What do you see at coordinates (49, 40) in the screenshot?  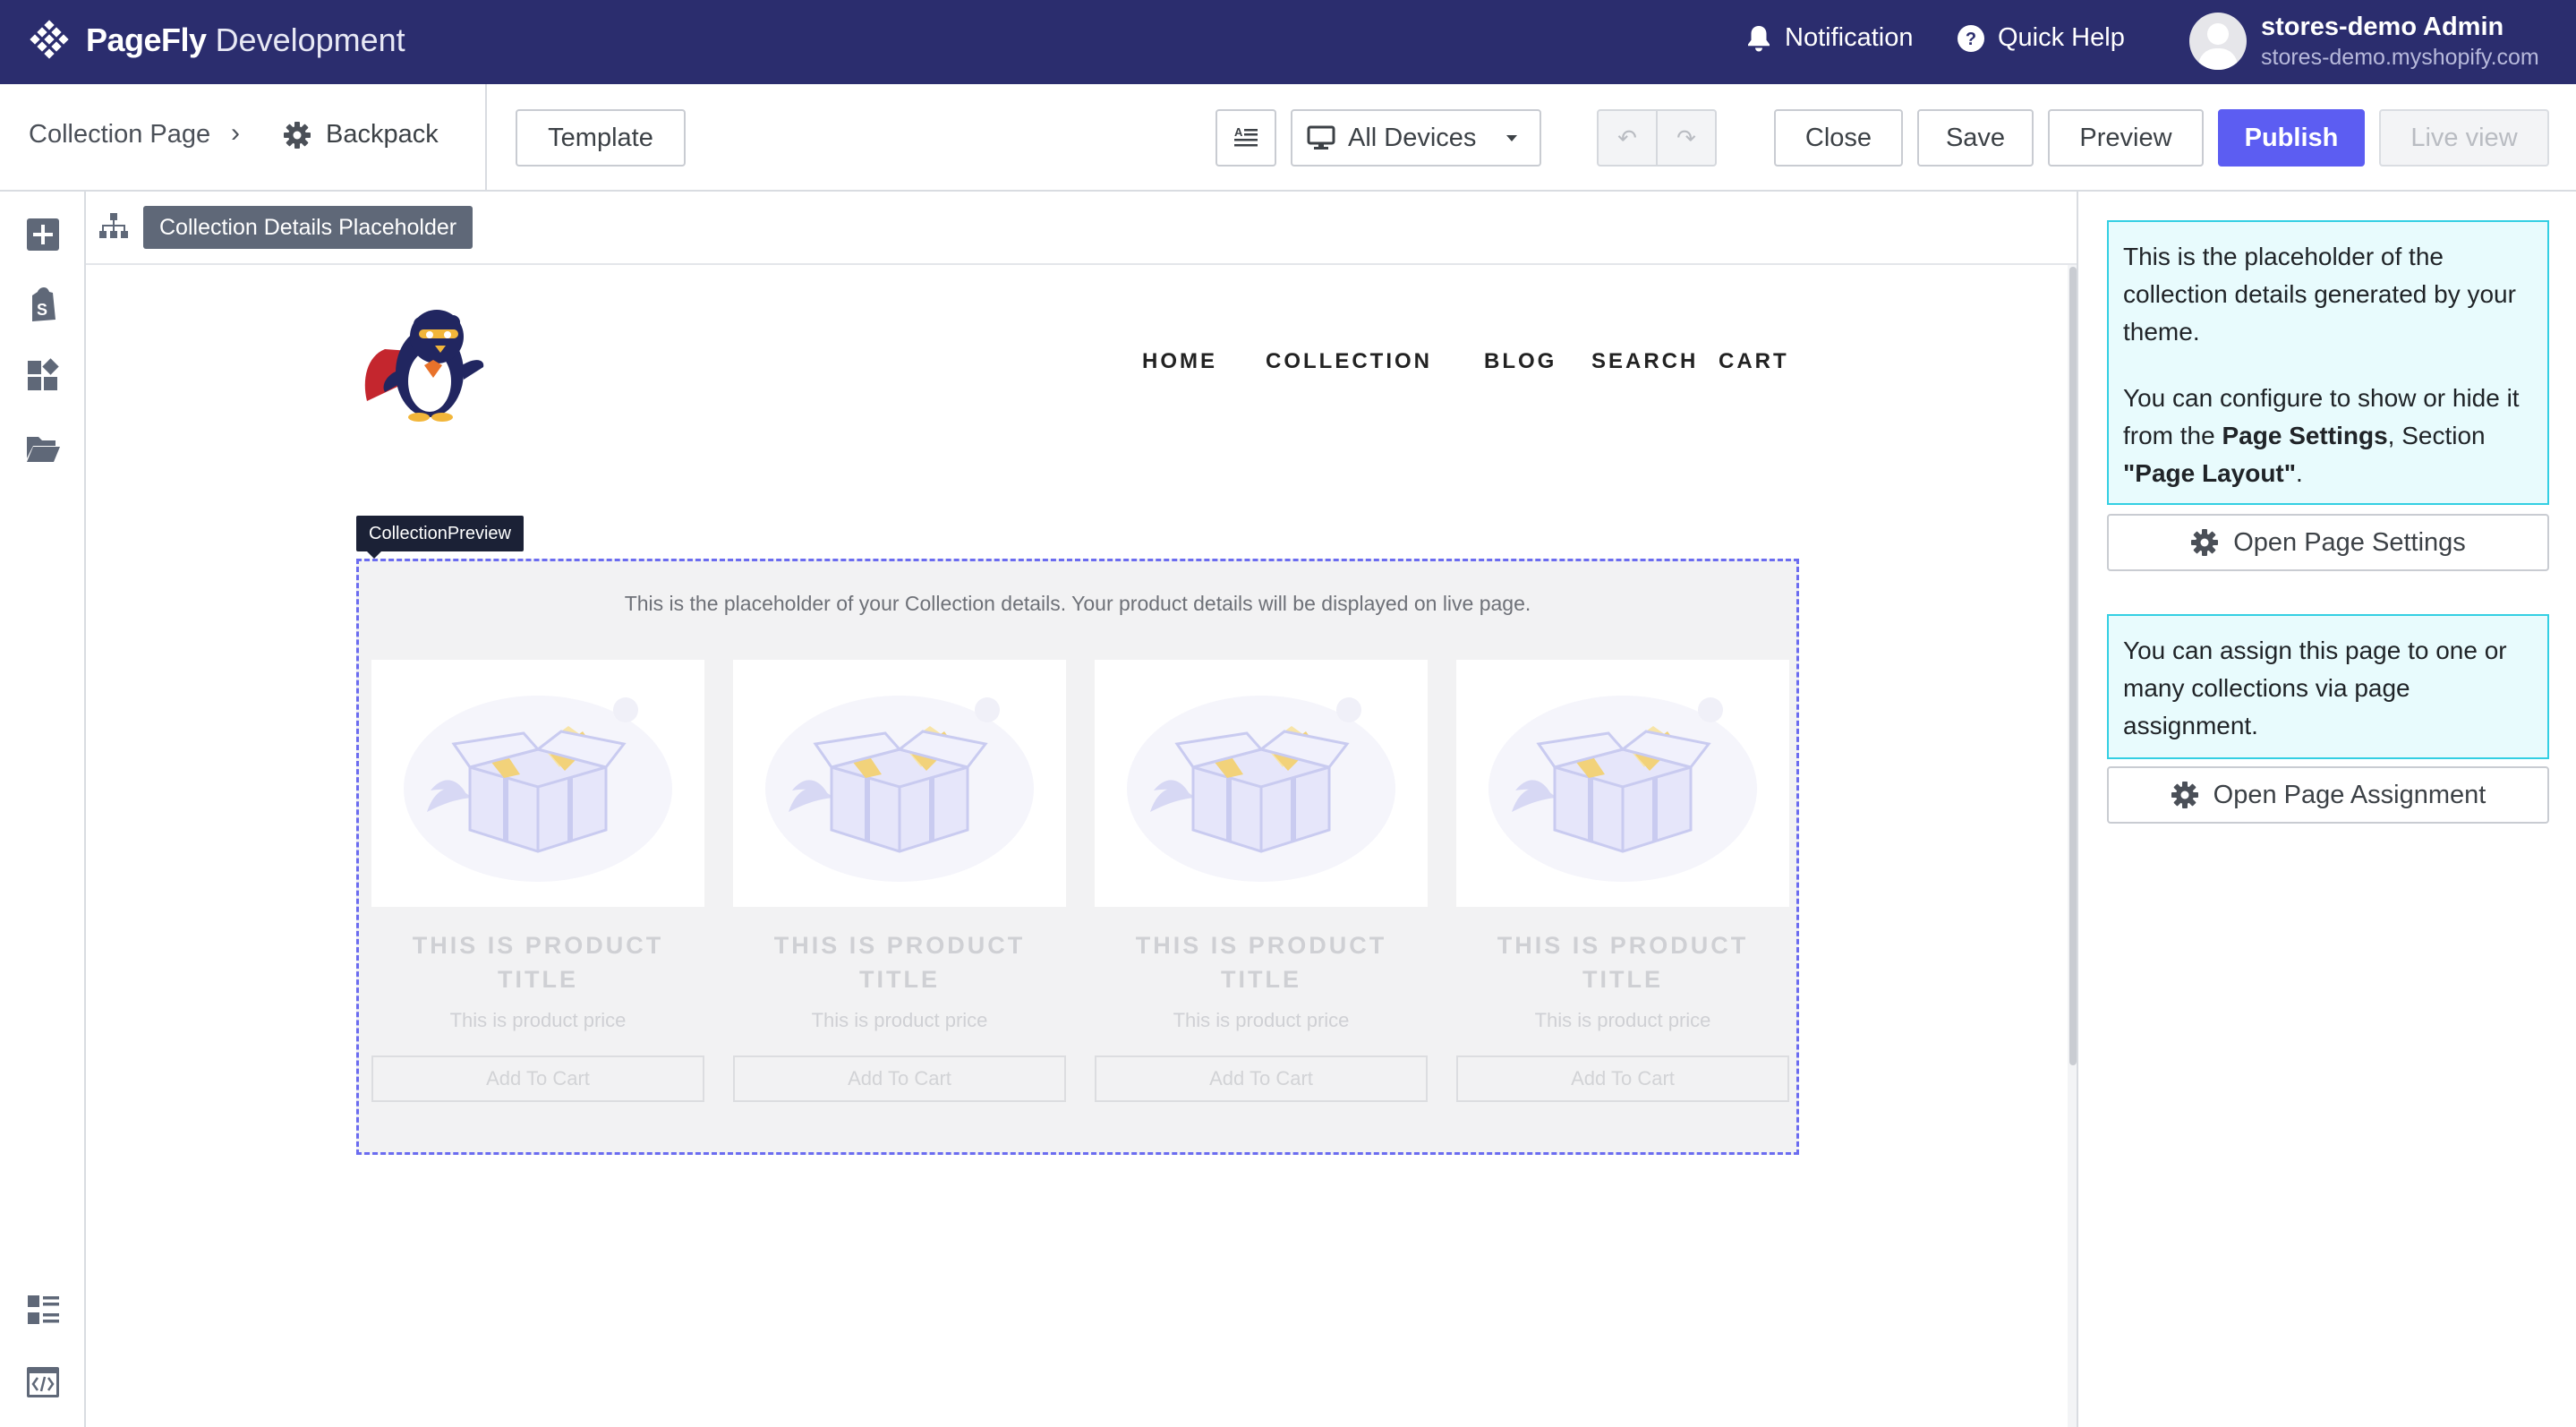 I see `pagefly-logo-icon` at bounding box center [49, 40].